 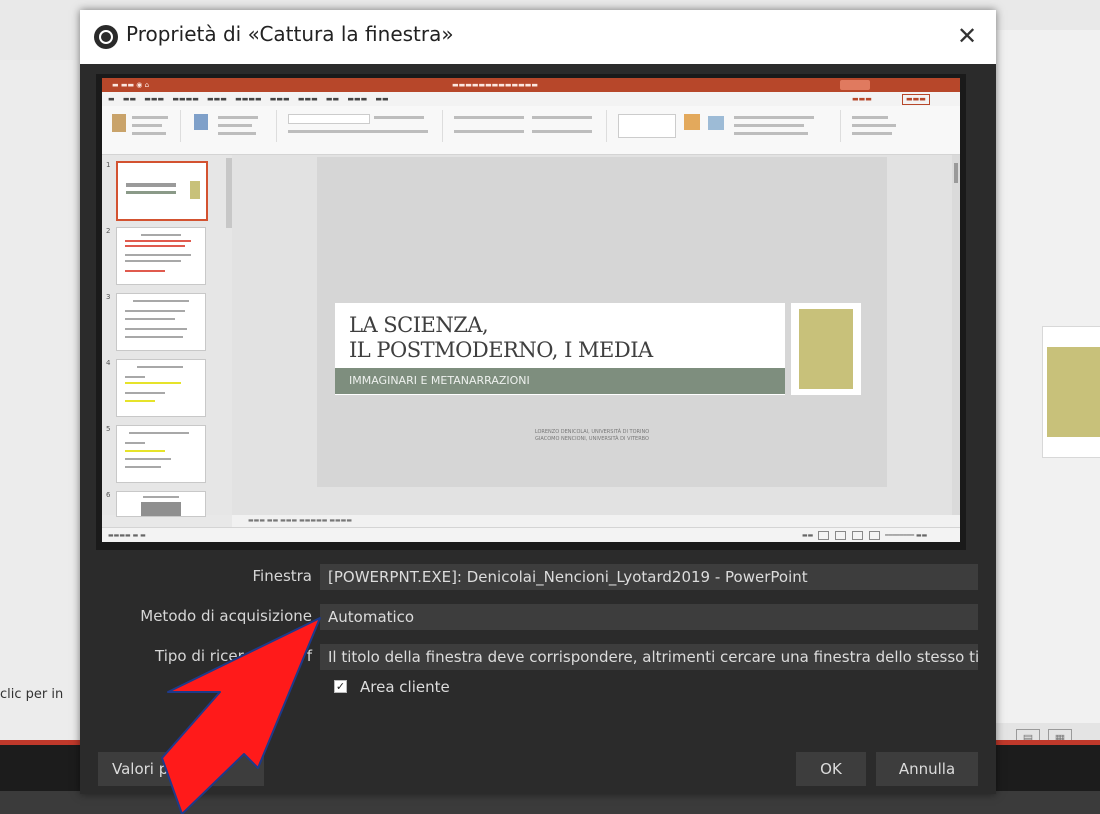 What do you see at coordinates (40, 400) in the screenshot?
I see `background-left-panel` at bounding box center [40, 400].